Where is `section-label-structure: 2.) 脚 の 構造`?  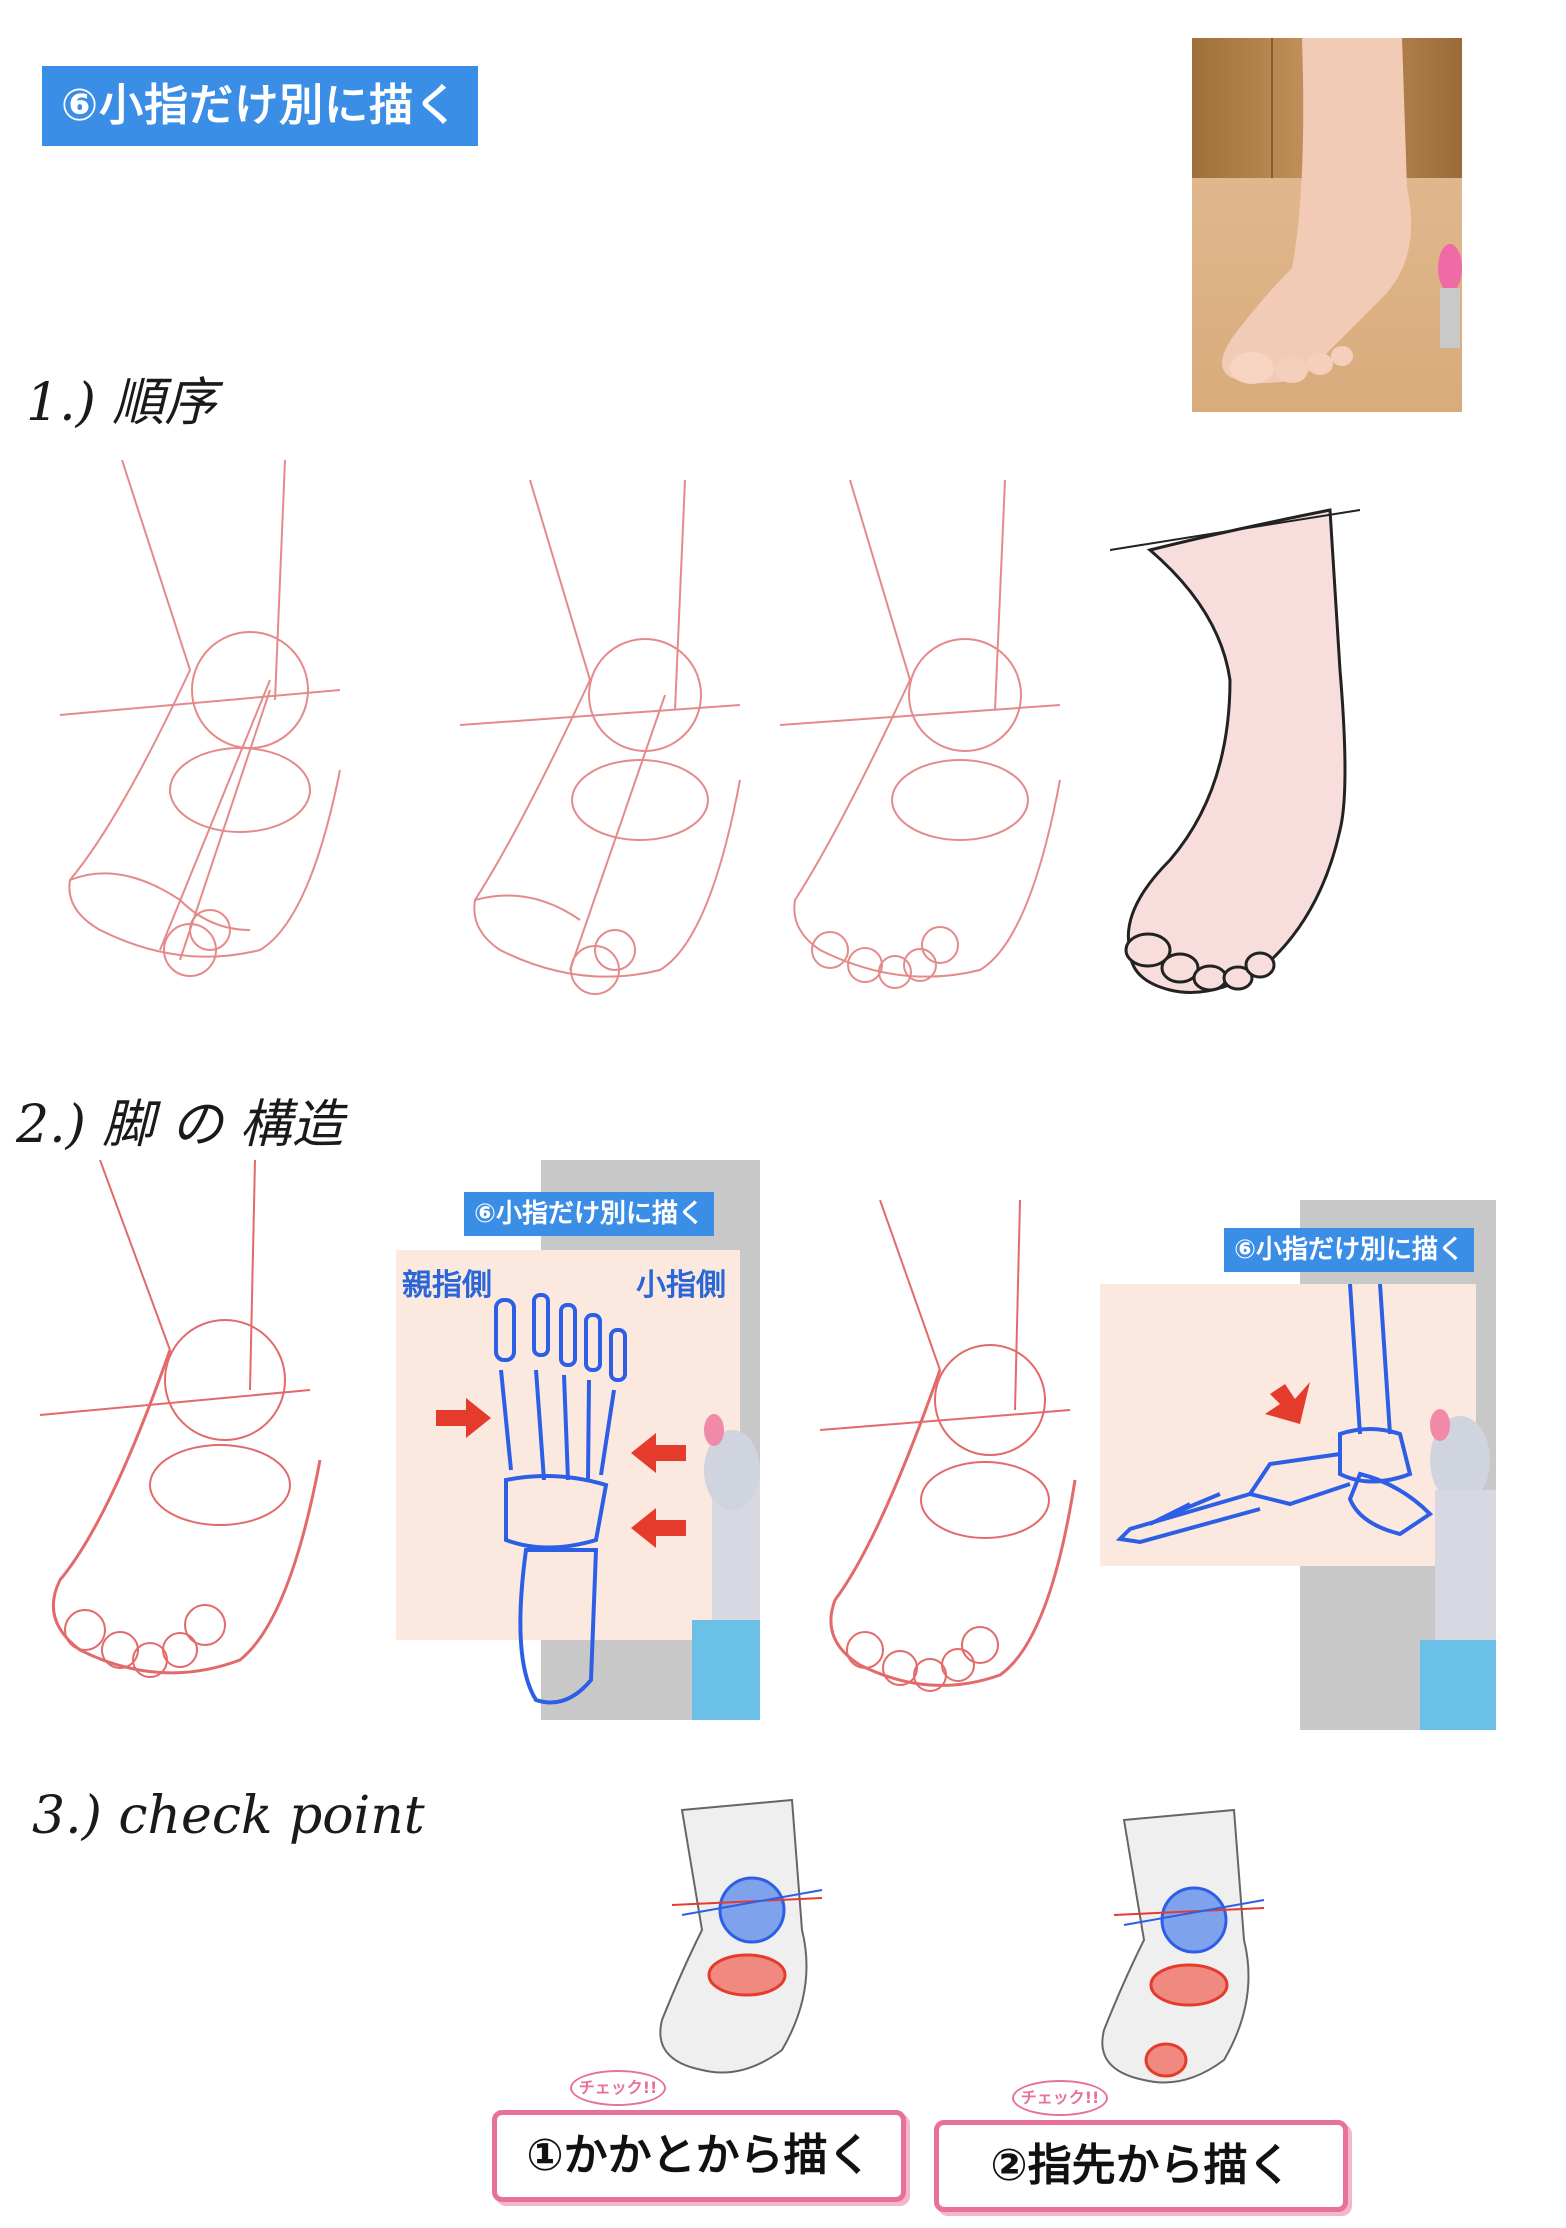 section-label-structure: 2.) 脚 の 構造 is located at coordinates (180, 1125).